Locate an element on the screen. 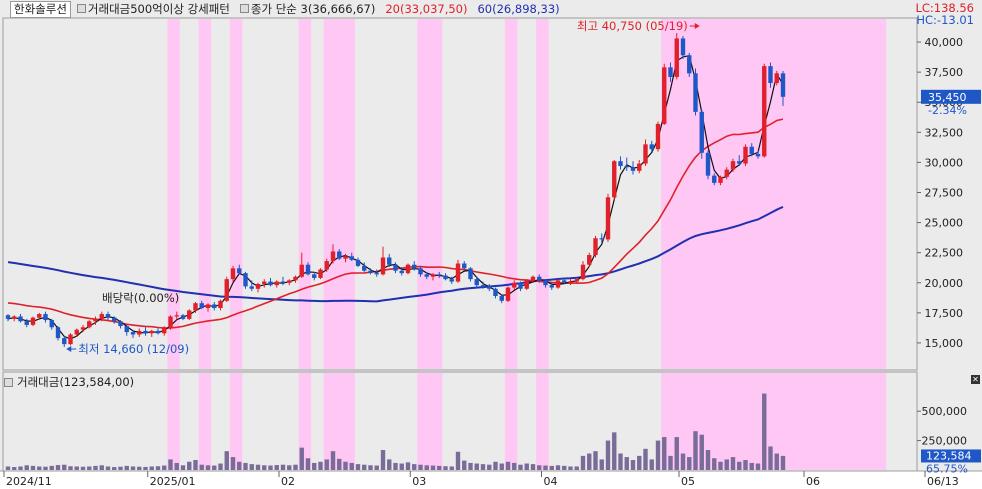 Image resolution: width=982 pixels, height=489 pixels. y-tick-label: 22,500 is located at coordinates (944, 253).